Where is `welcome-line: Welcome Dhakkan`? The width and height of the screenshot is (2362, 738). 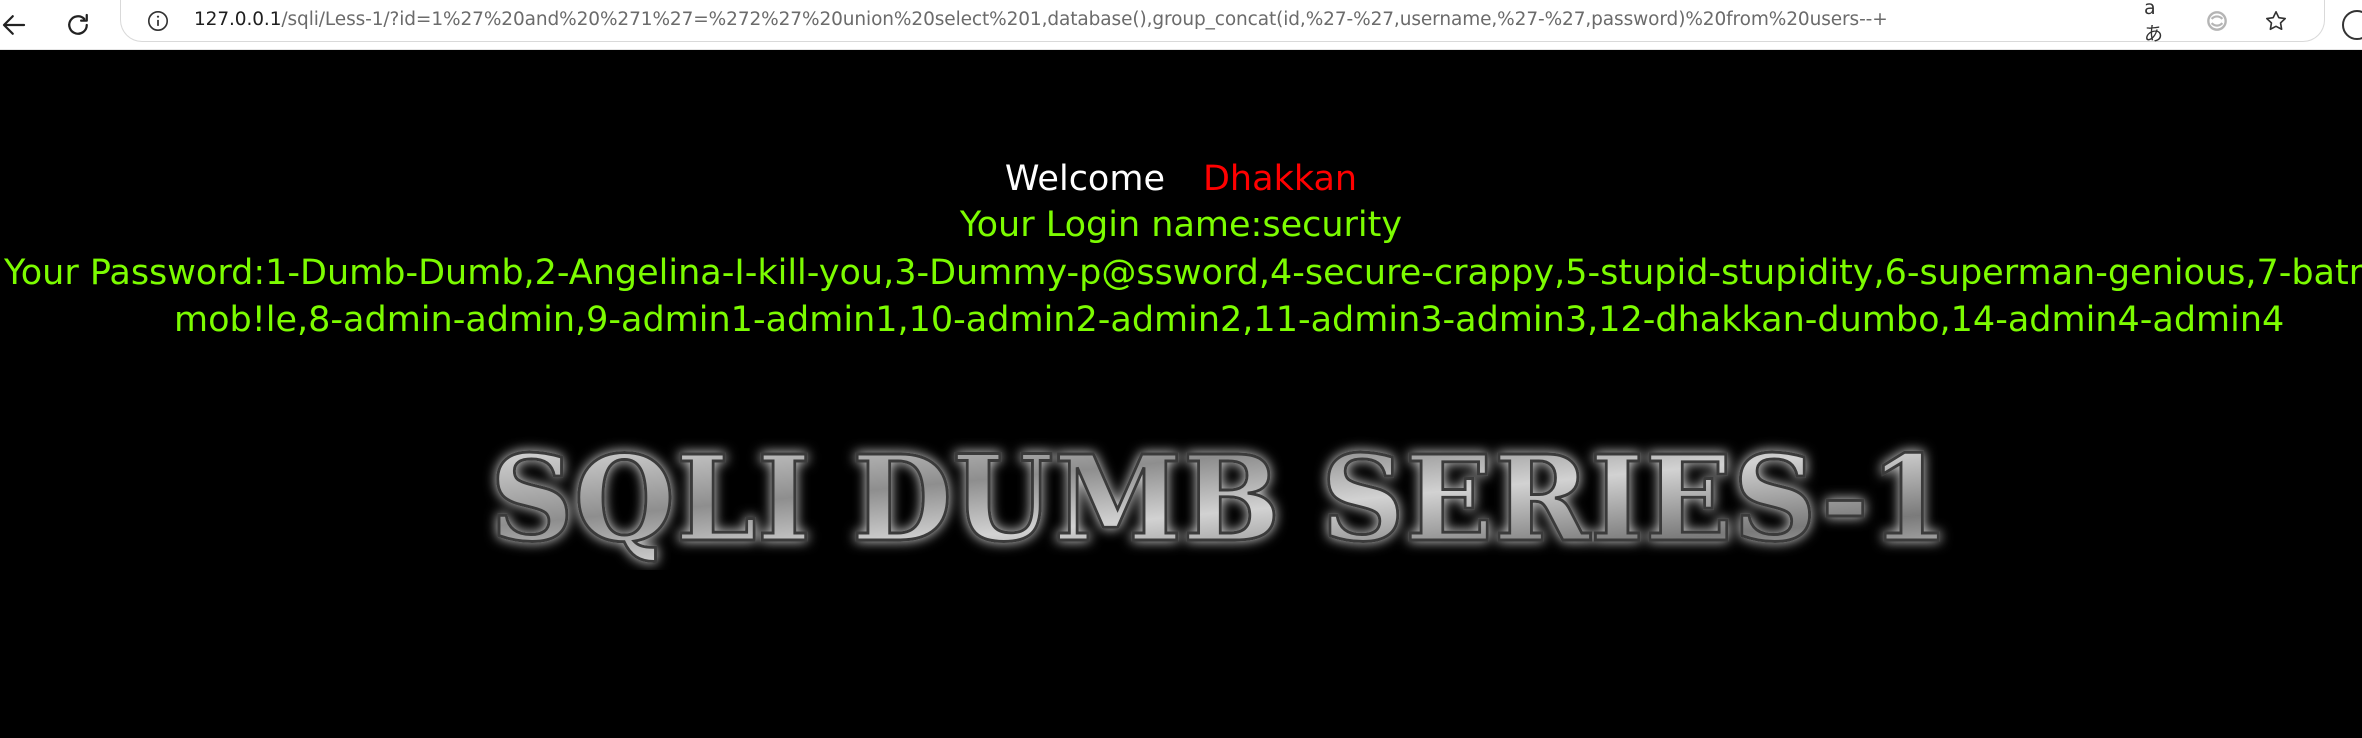
welcome-line: Welcome Dhakkan is located at coordinates (1181, 179).